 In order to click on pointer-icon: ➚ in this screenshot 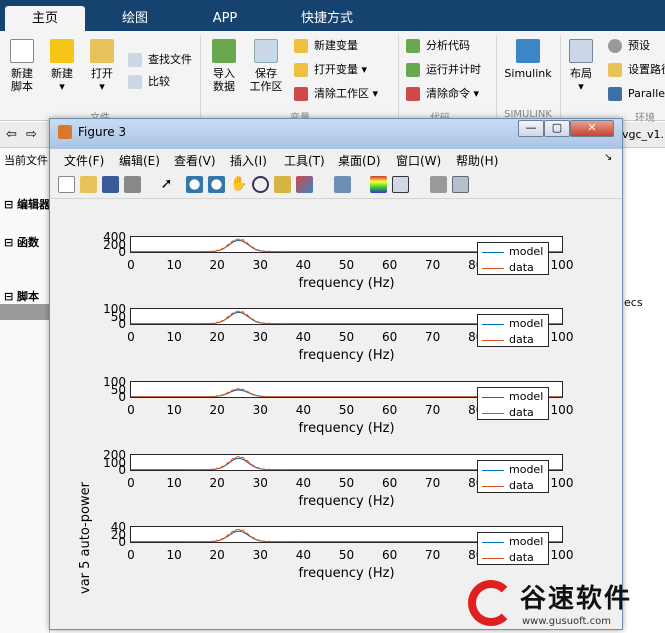, I will do `click(166, 184)`.